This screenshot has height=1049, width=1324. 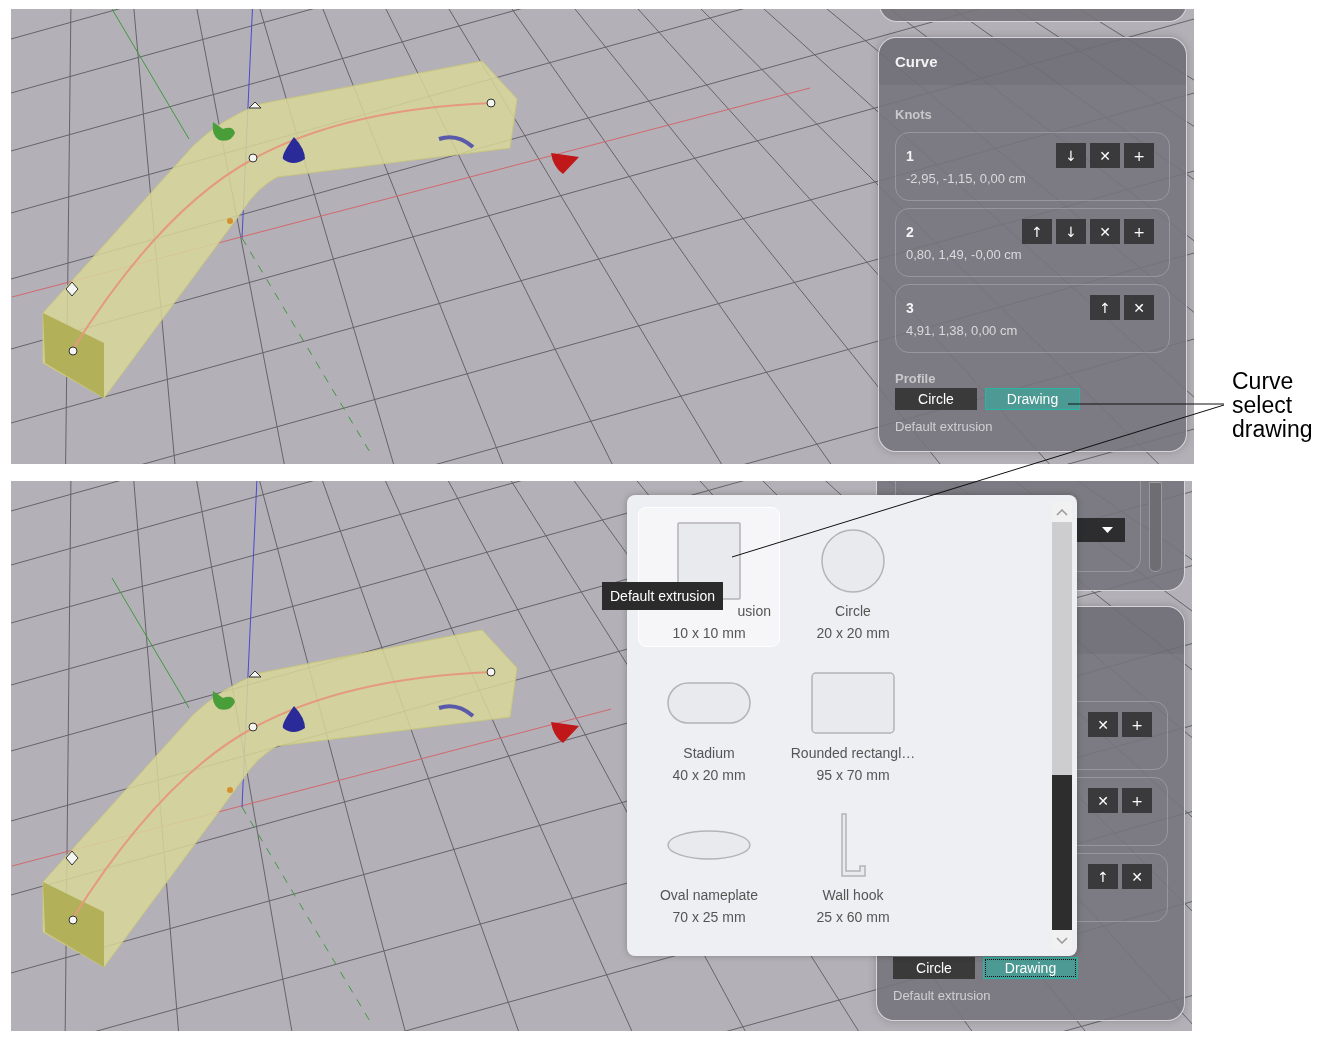 I want to click on knot-coordinates: 0,80, 1,49, -0,00 cm, so click(x=964, y=254).